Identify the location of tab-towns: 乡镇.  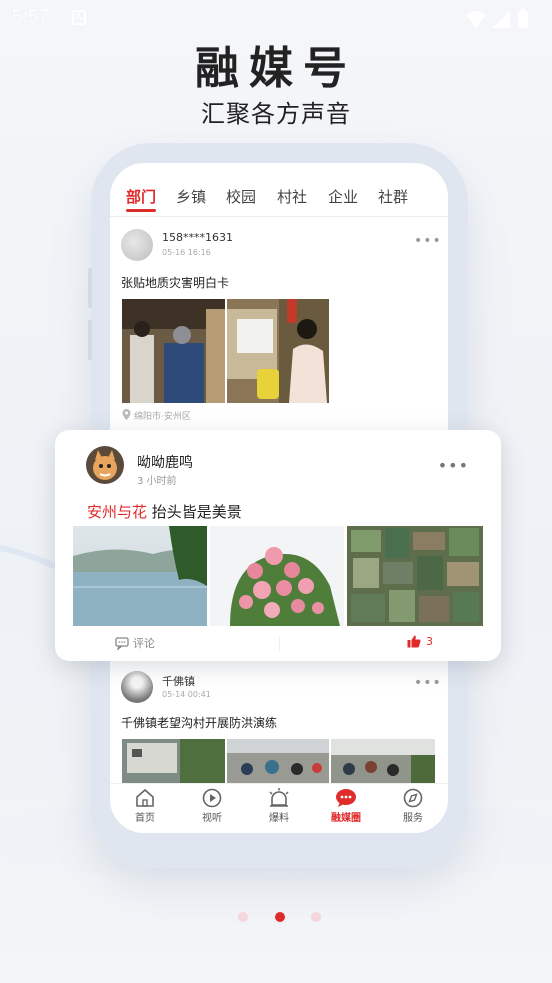
(191, 196).